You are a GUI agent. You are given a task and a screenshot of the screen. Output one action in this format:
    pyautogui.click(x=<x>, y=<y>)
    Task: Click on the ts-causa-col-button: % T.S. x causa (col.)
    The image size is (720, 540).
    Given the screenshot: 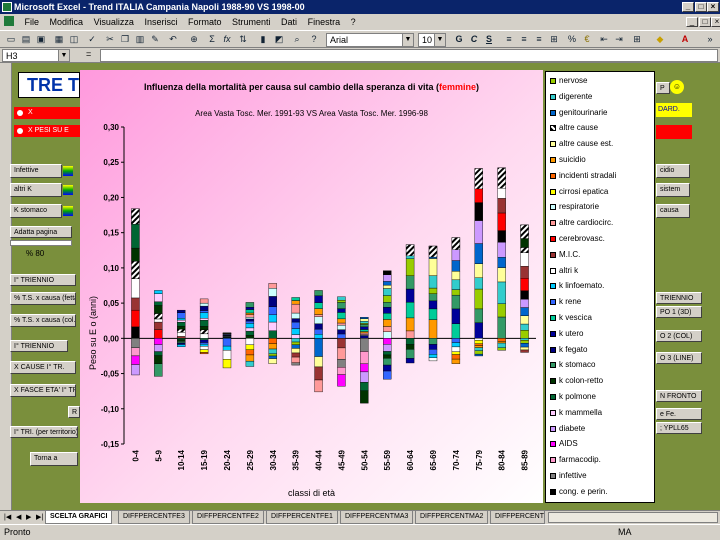 What is the action you would take?
    pyautogui.click(x=43, y=320)
    